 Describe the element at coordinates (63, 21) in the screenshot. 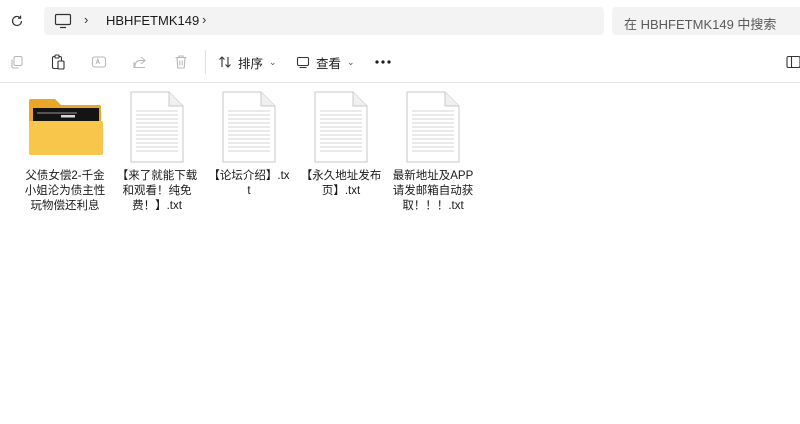

I see `this-pc-icon` at that location.